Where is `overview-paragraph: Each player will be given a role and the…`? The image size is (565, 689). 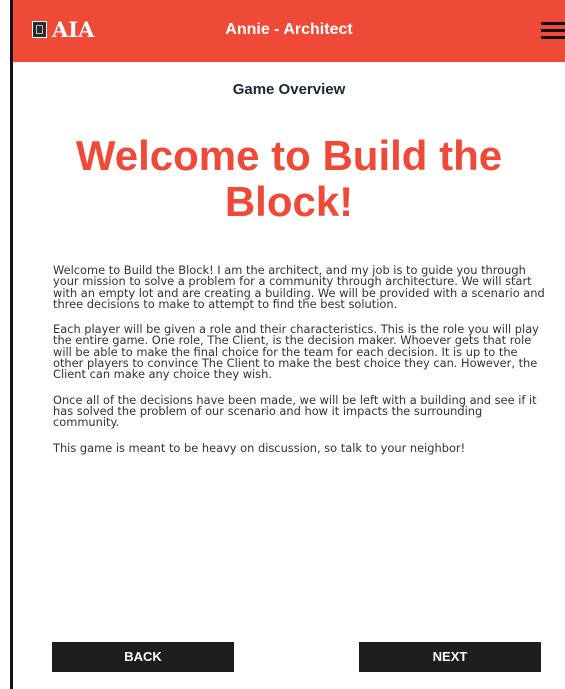 overview-paragraph: Each player will be given a role and the… is located at coordinates (296, 352).